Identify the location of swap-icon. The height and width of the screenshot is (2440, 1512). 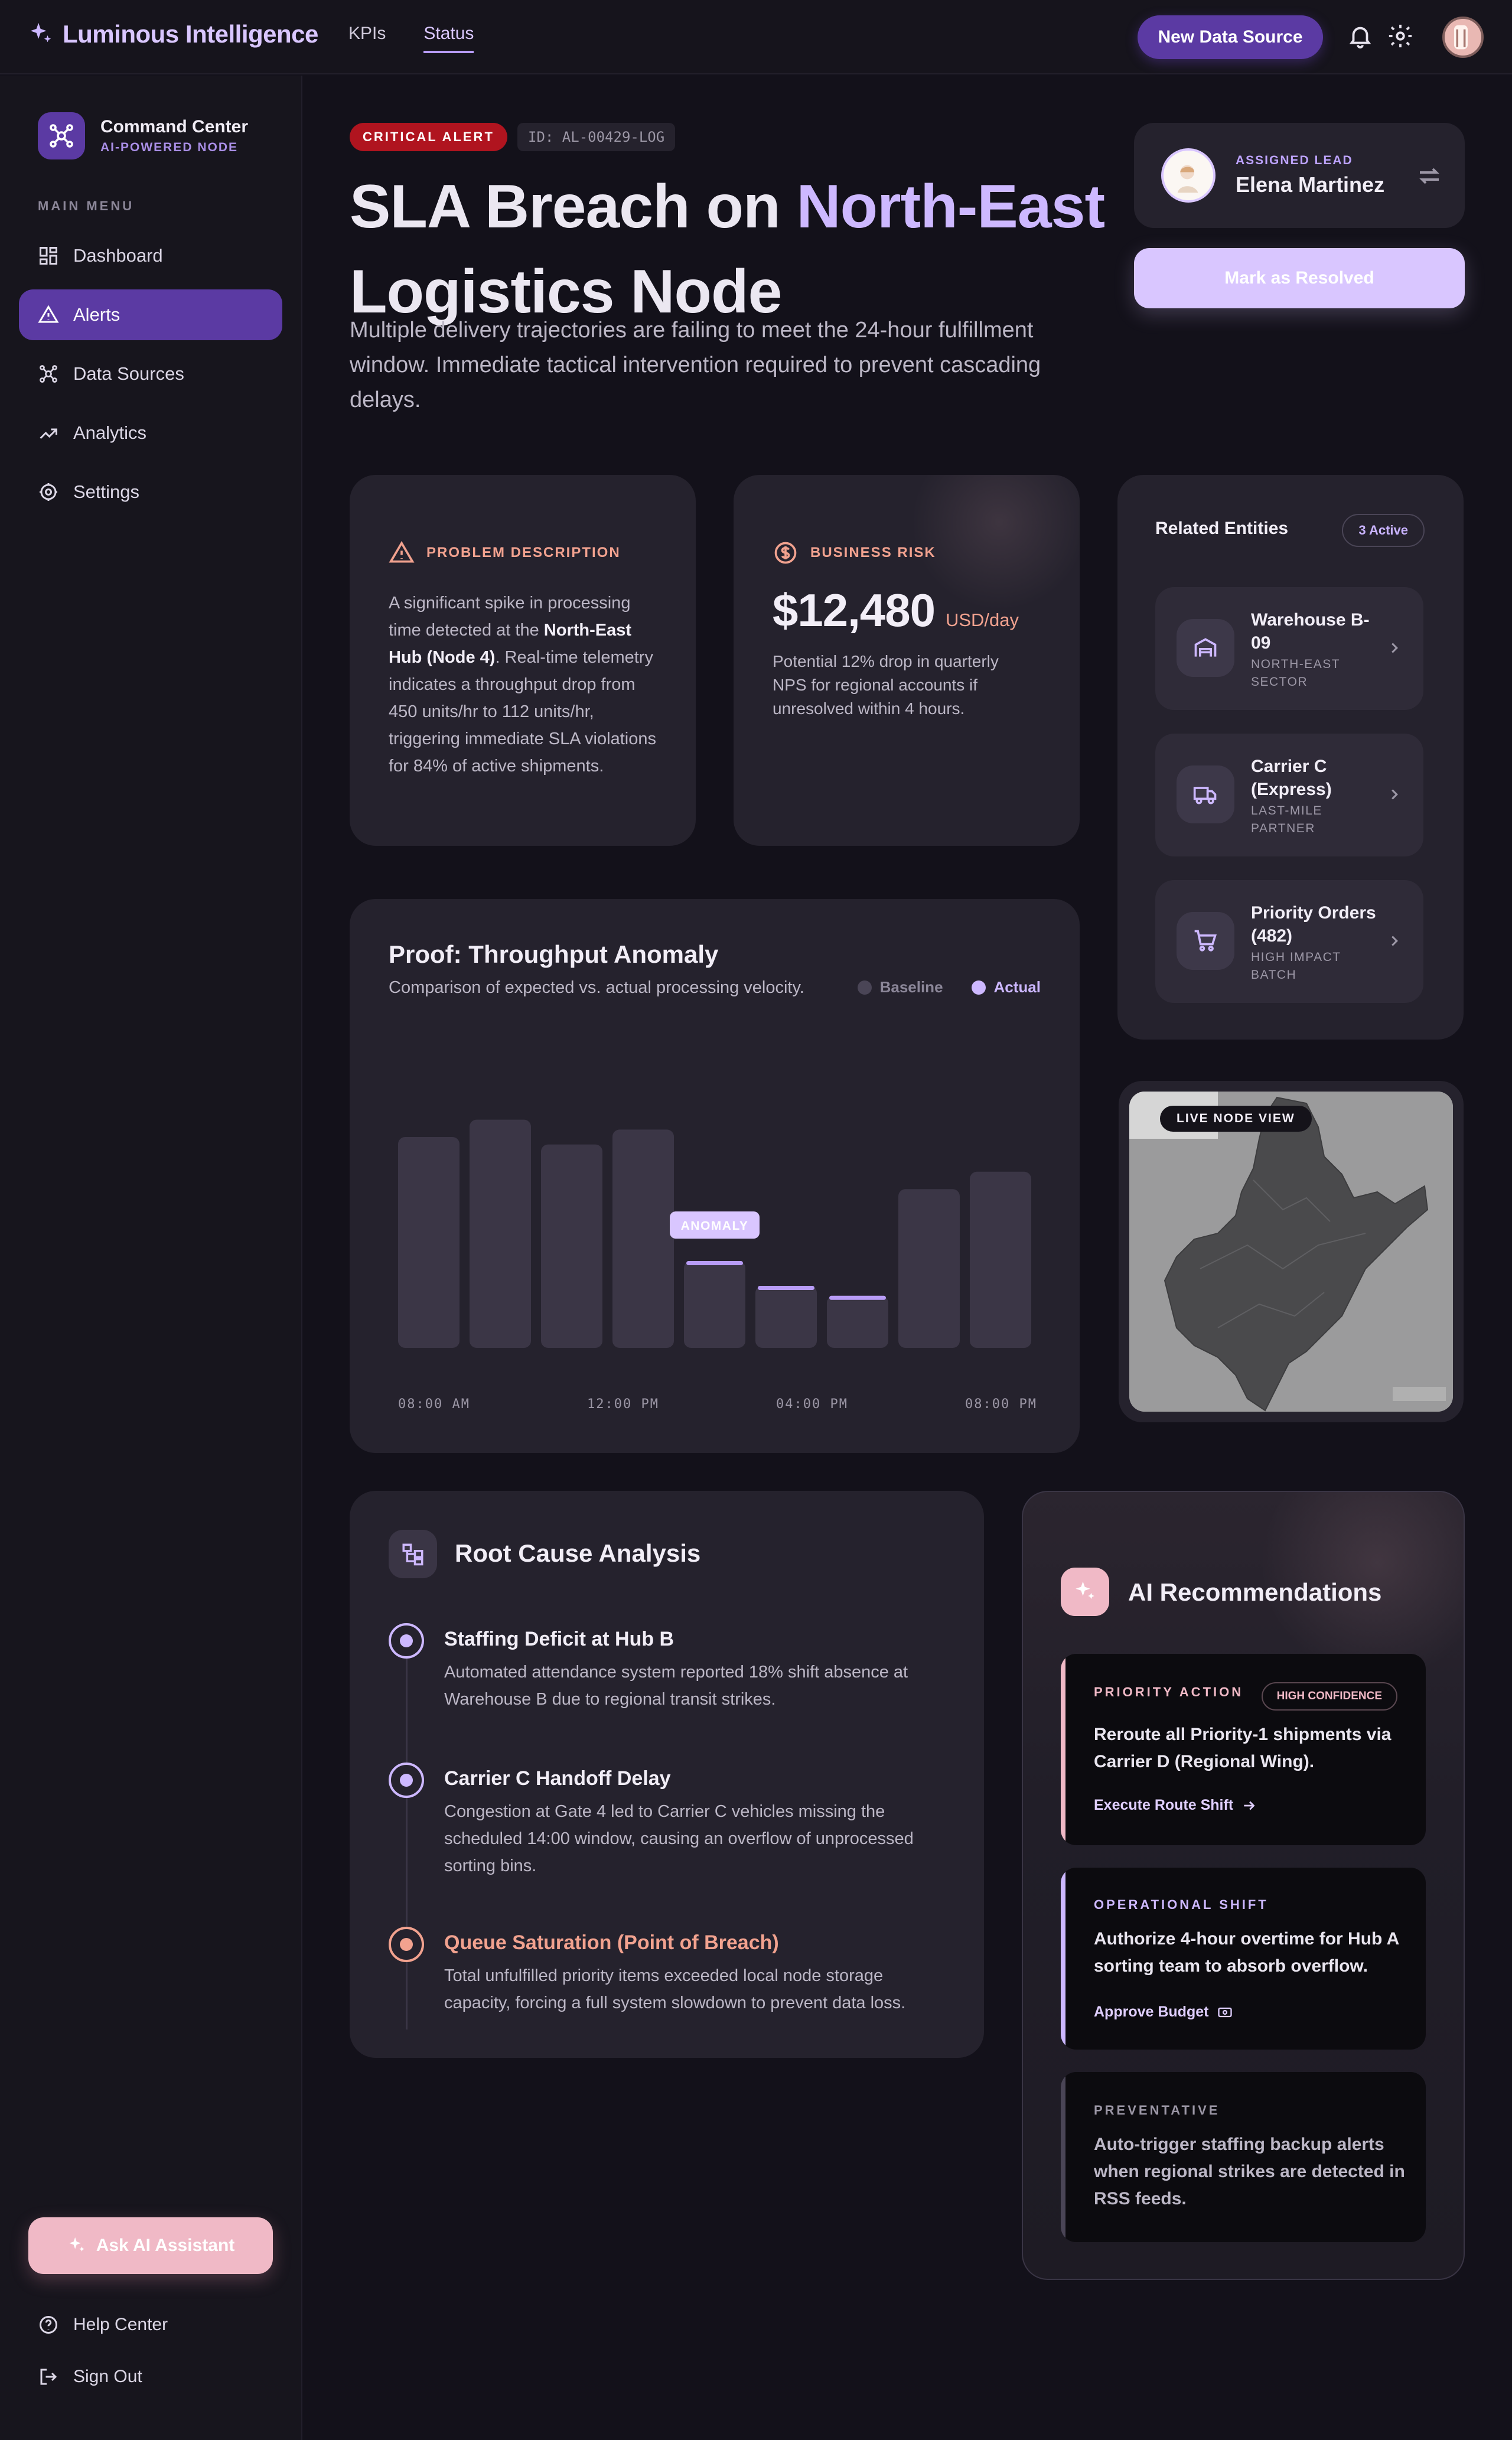
(1429, 176).